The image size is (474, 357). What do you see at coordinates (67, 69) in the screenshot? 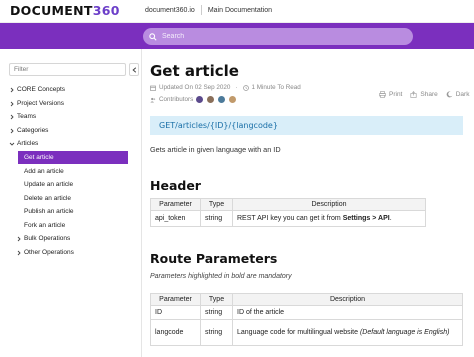
I see `filter-input` at bounding box center [67, 69].